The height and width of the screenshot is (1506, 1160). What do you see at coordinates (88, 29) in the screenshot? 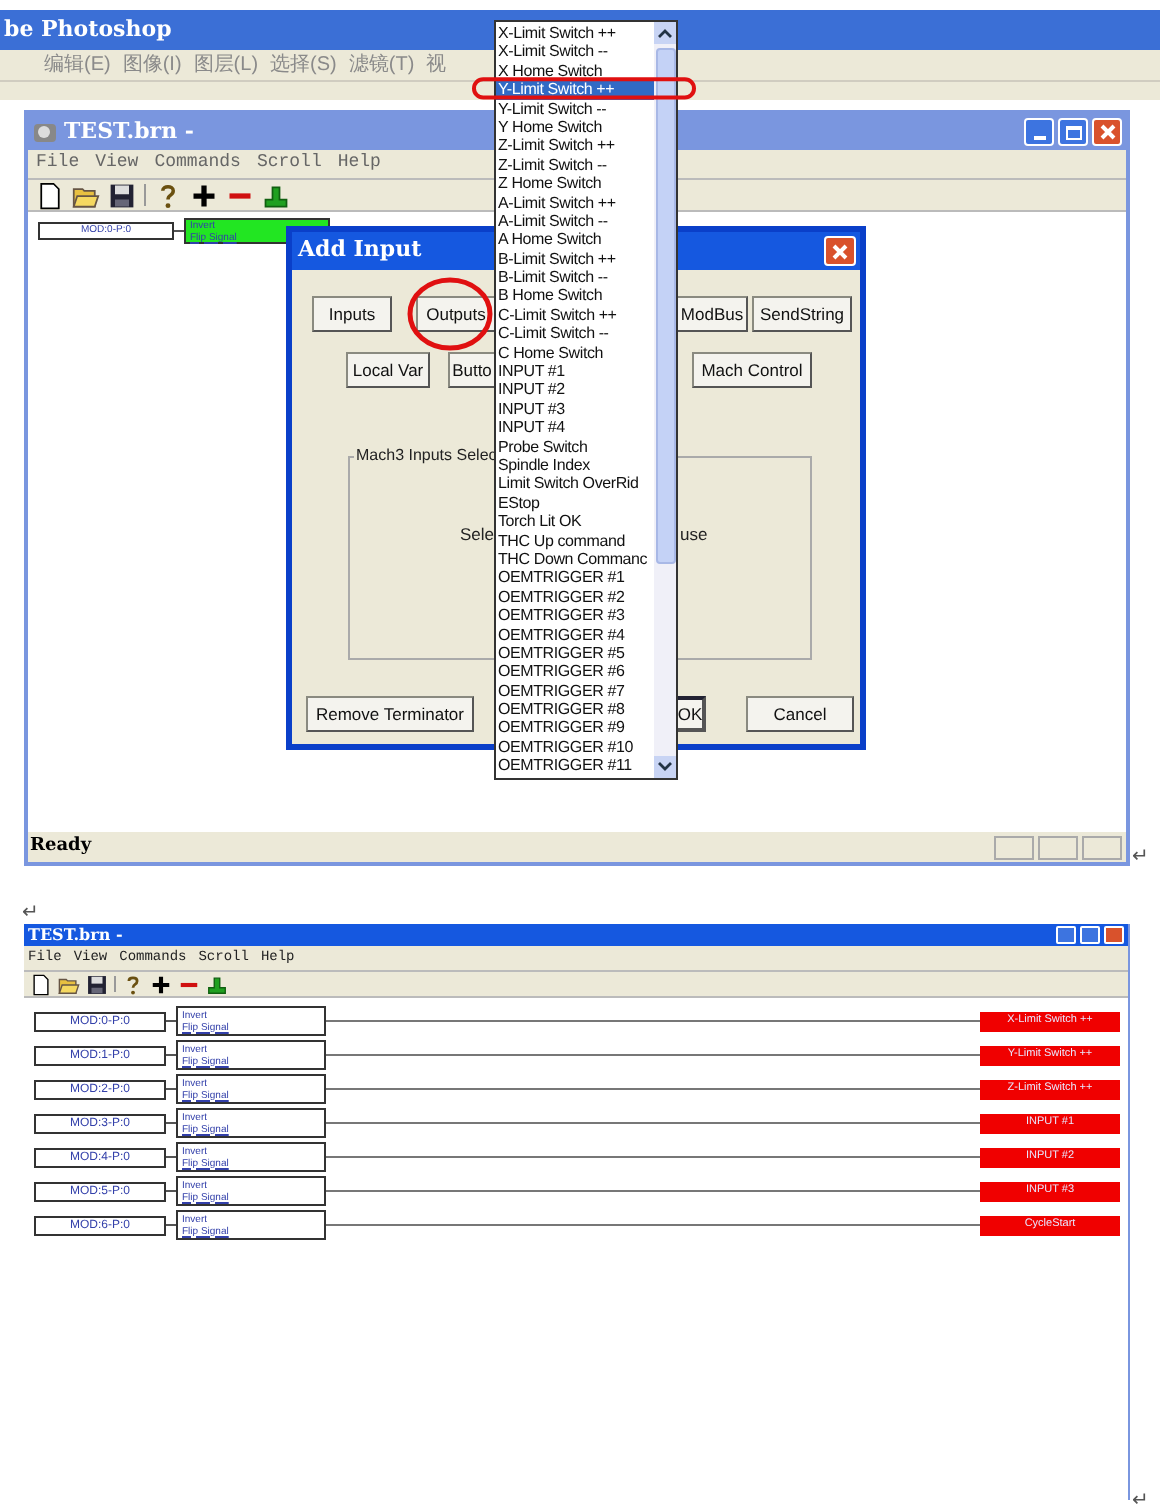
I see `window-title: be Photoshop` at bounding box center [88, 29].